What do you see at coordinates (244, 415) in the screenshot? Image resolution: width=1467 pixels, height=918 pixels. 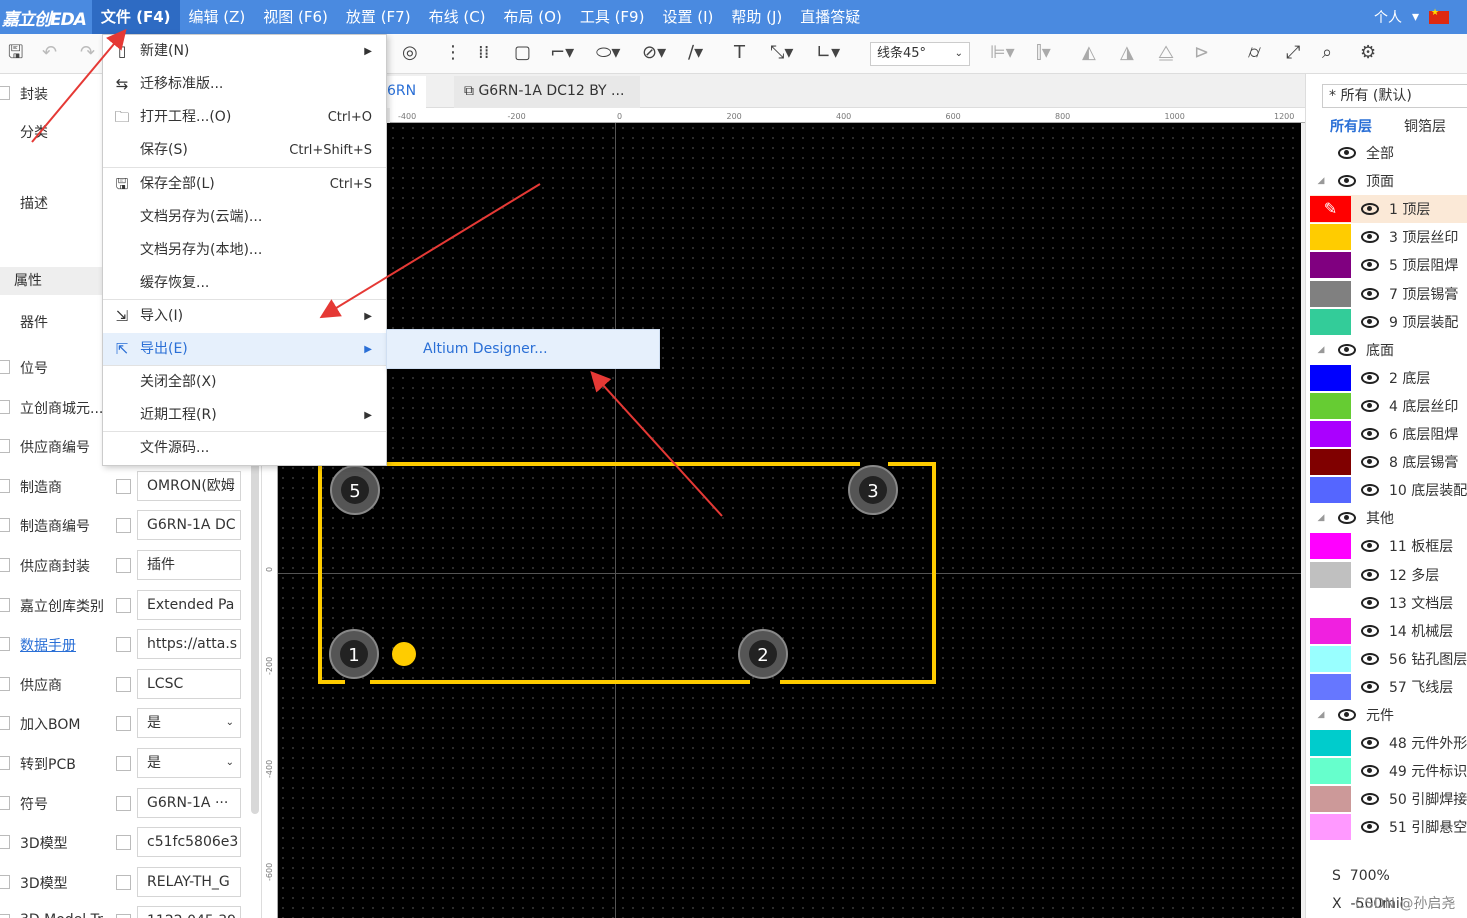 I see `file-menu-item: 近期工程(R) ▶` at bounding box center [244, 415].